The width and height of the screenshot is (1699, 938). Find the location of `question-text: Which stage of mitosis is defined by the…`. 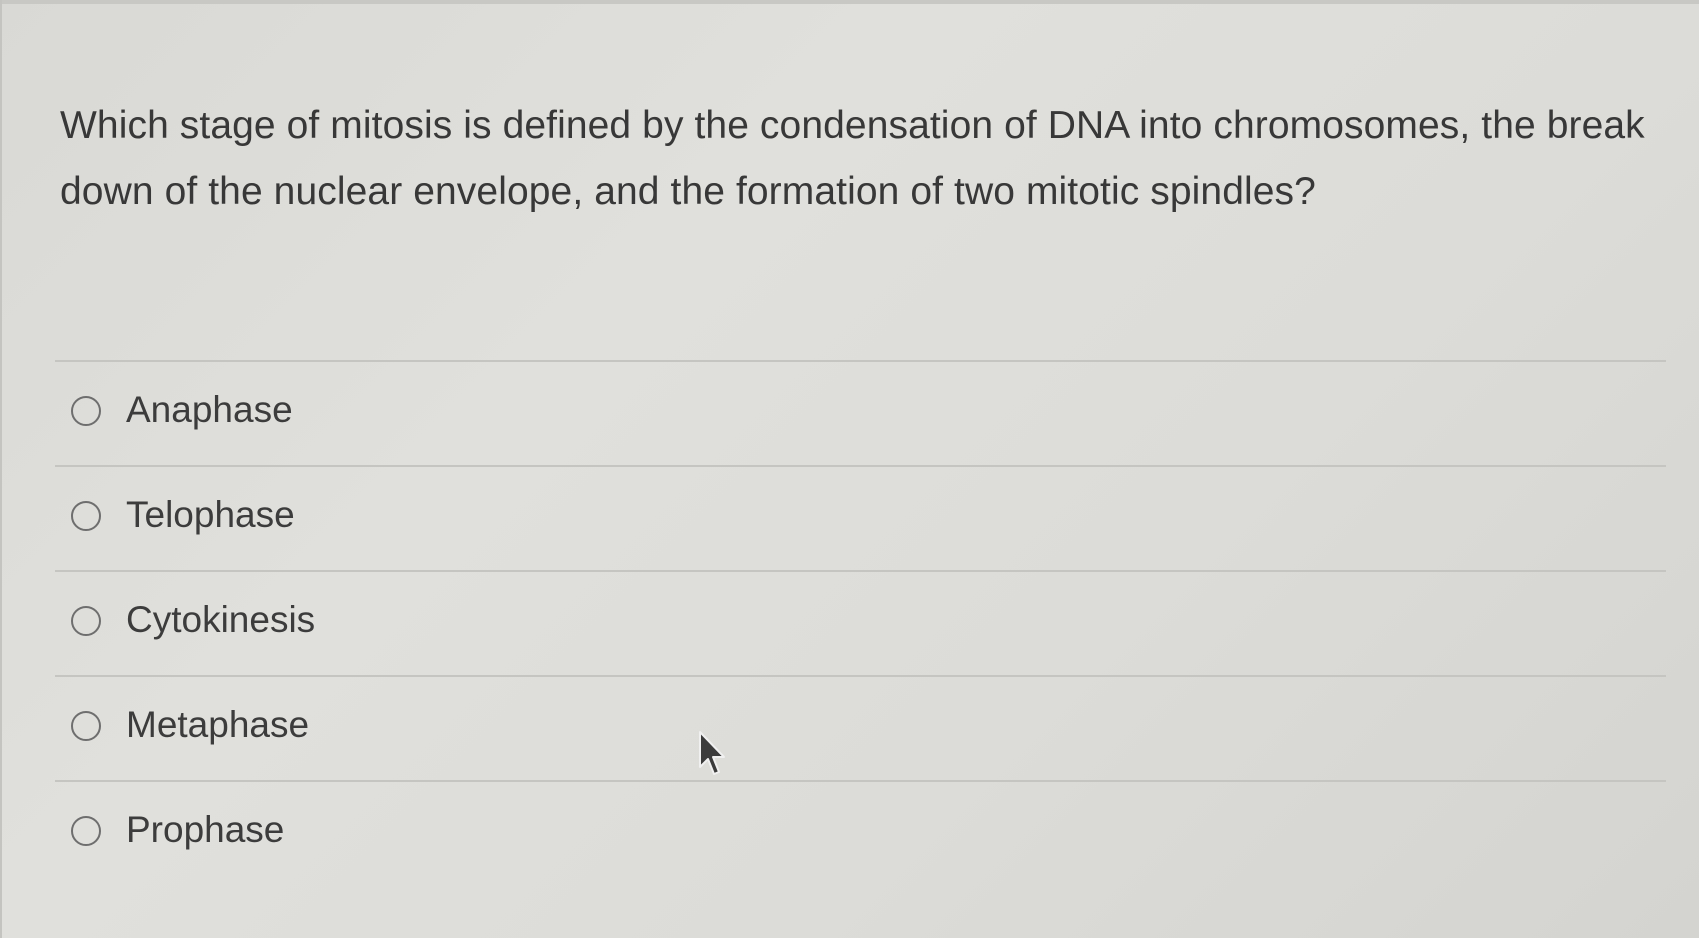

question-text: Which stage of mitosis is defined by the… is located at coordinates (852, 158).